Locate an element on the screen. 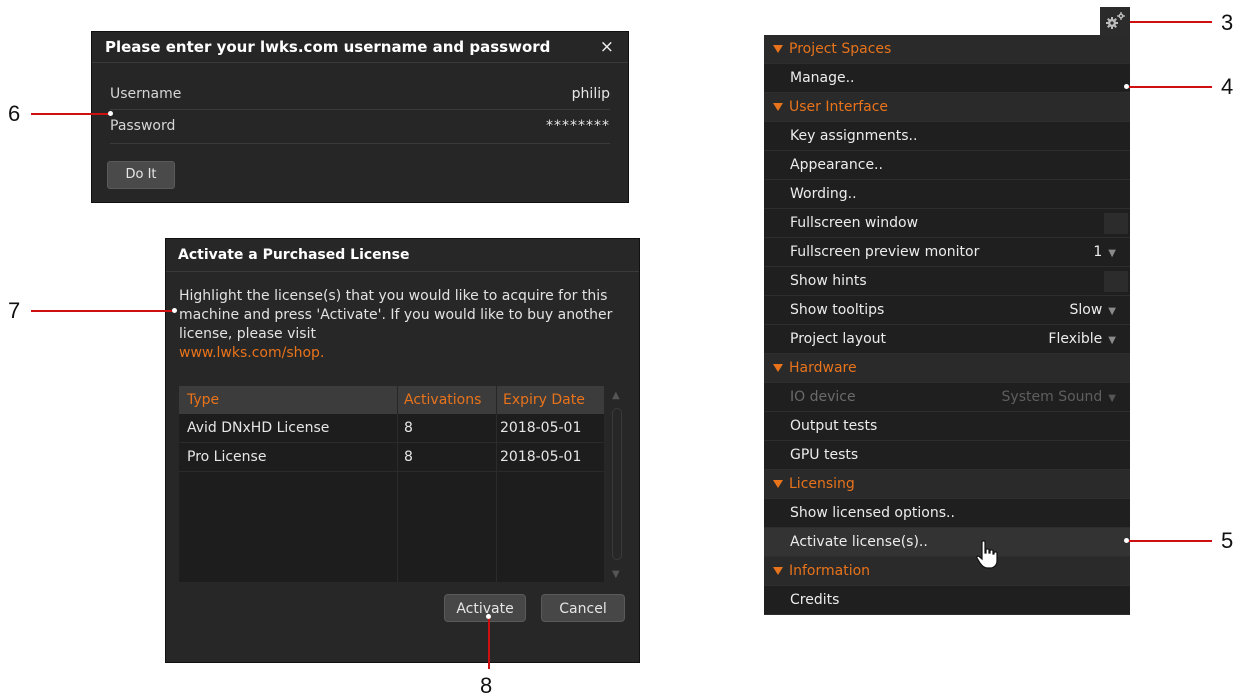 Image resolution: width=1250 pixels, height=699 pixels. menu-item-show-tooltips: Show tooltips Slow ▼ is located at coordinates (947, 310).